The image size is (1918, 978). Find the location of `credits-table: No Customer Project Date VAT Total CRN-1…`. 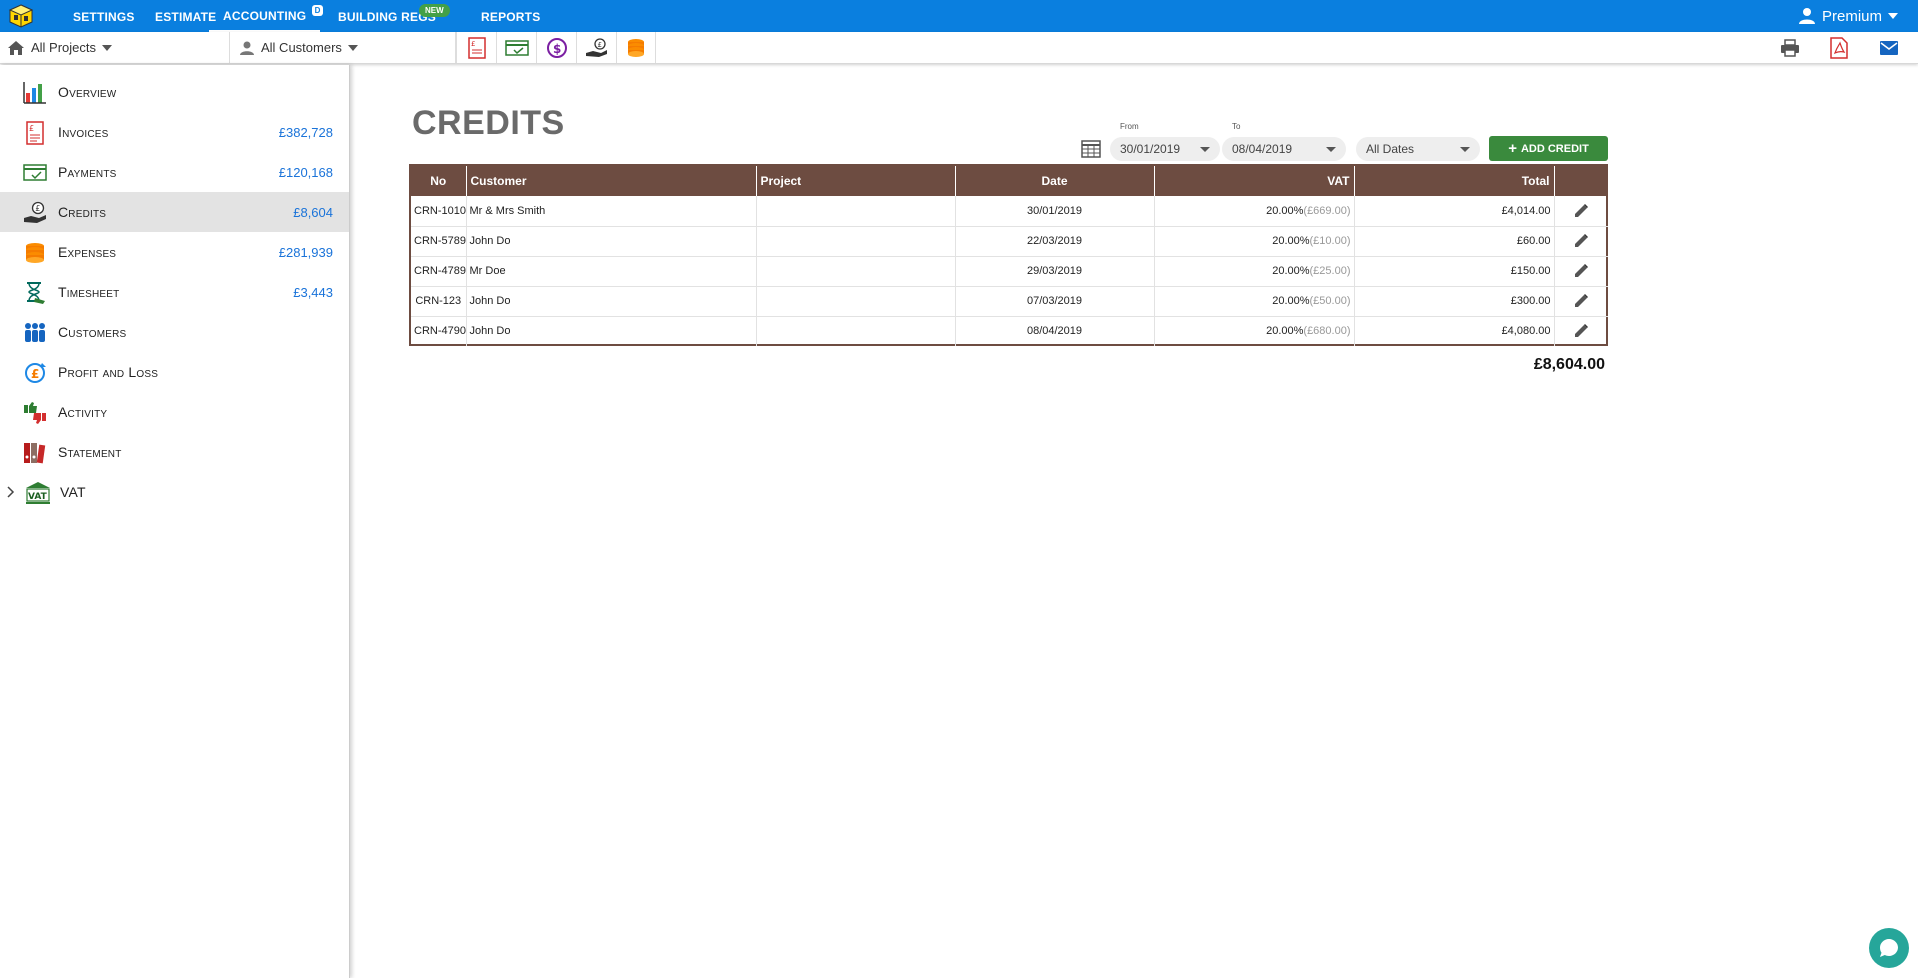

credits-table: No Customer Project Date VAT Total CRN-1… is located at coordinates (1008, 255).